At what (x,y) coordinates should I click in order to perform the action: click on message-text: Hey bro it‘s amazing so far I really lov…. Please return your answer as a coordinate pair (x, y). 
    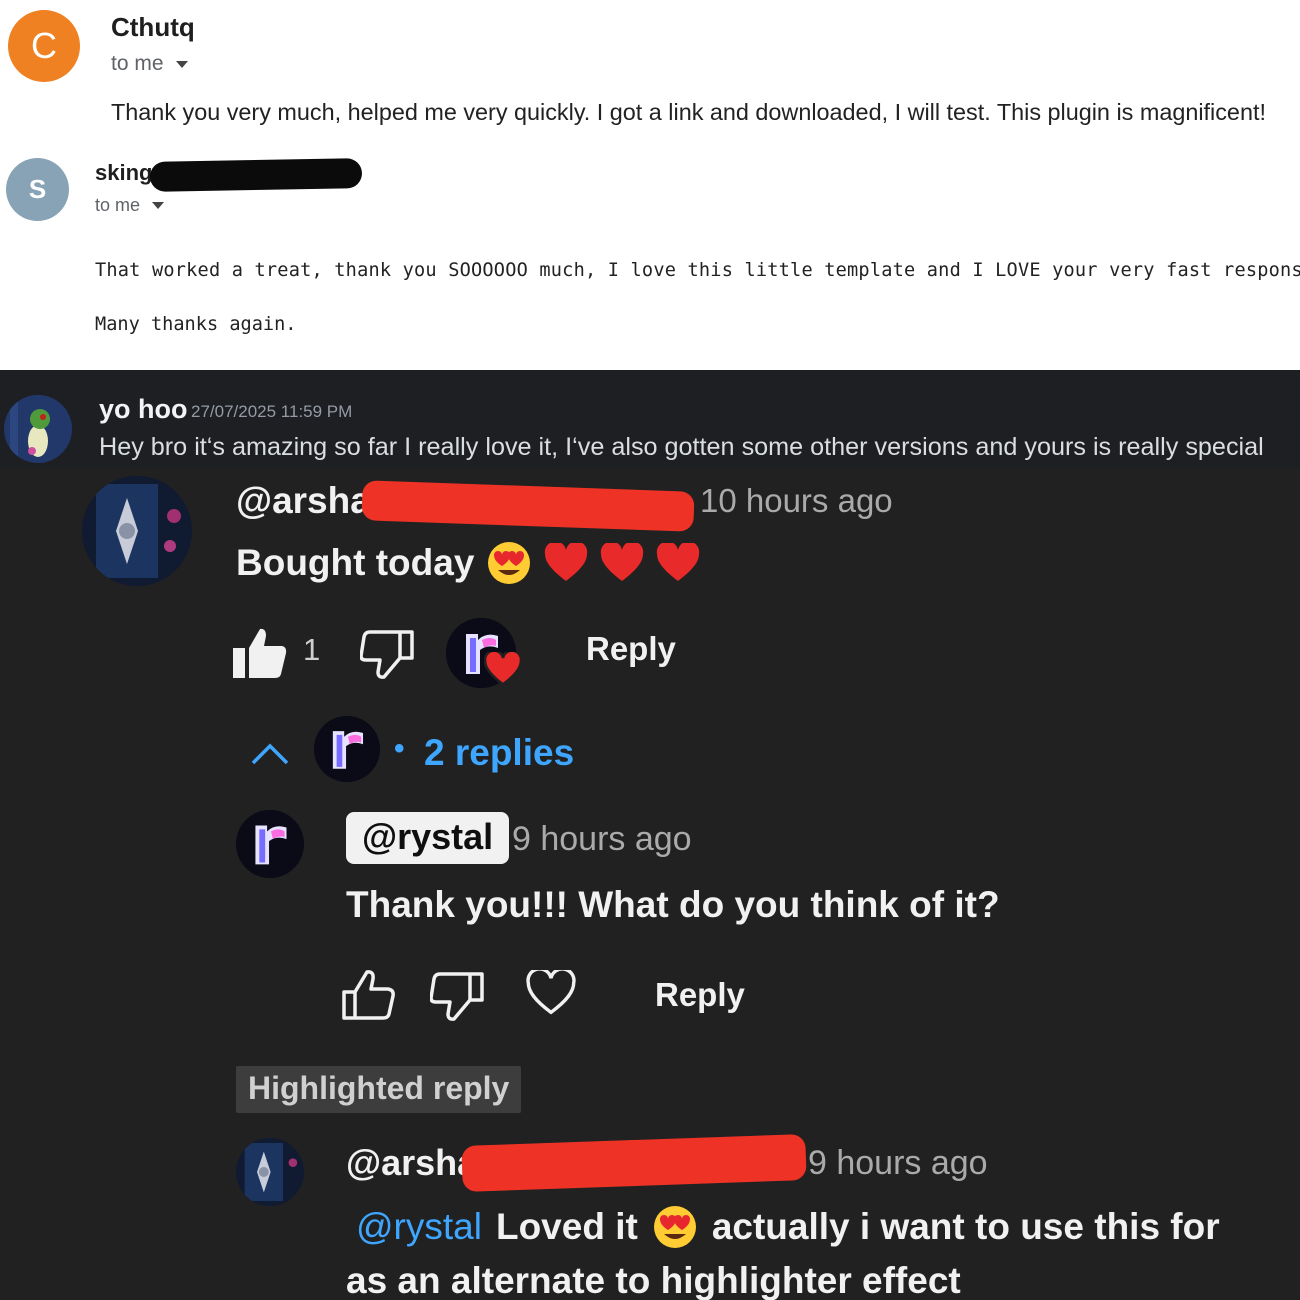
    Looking at the image, I should click on (681, 447).